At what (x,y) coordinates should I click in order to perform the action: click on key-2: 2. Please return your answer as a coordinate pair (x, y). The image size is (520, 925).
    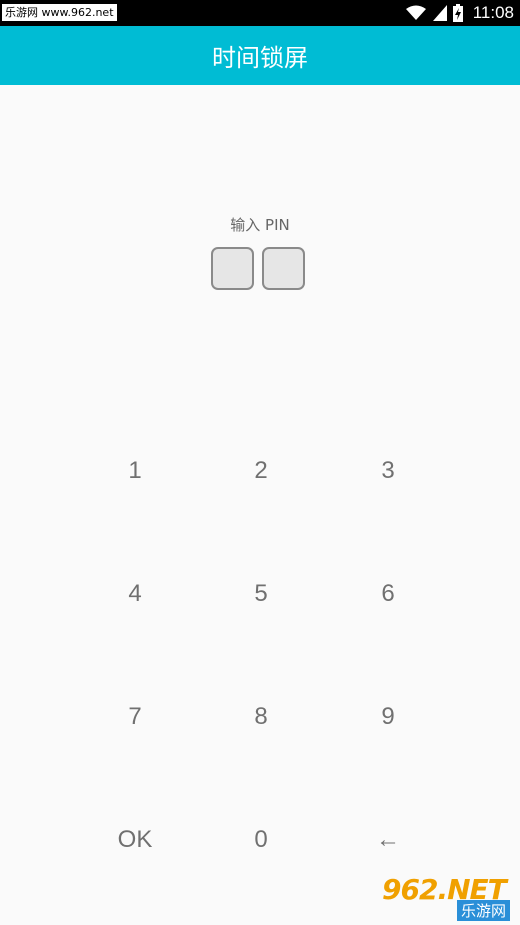
    Looking at the image, I should click on (261, 471).